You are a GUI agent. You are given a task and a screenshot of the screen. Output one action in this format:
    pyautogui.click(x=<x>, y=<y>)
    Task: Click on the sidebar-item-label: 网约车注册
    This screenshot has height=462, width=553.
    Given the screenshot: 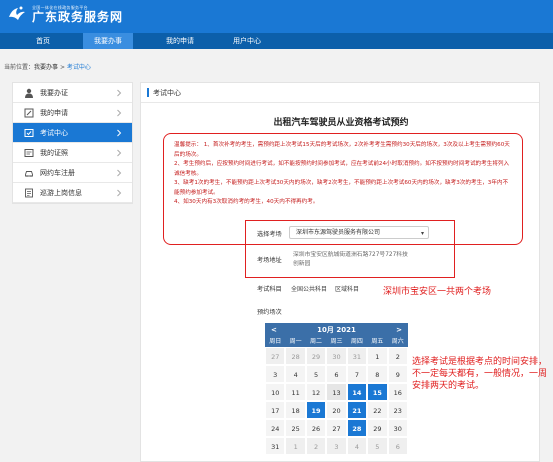 What is the action you would take?
    pyautogui.click(x=57, y=172)
    